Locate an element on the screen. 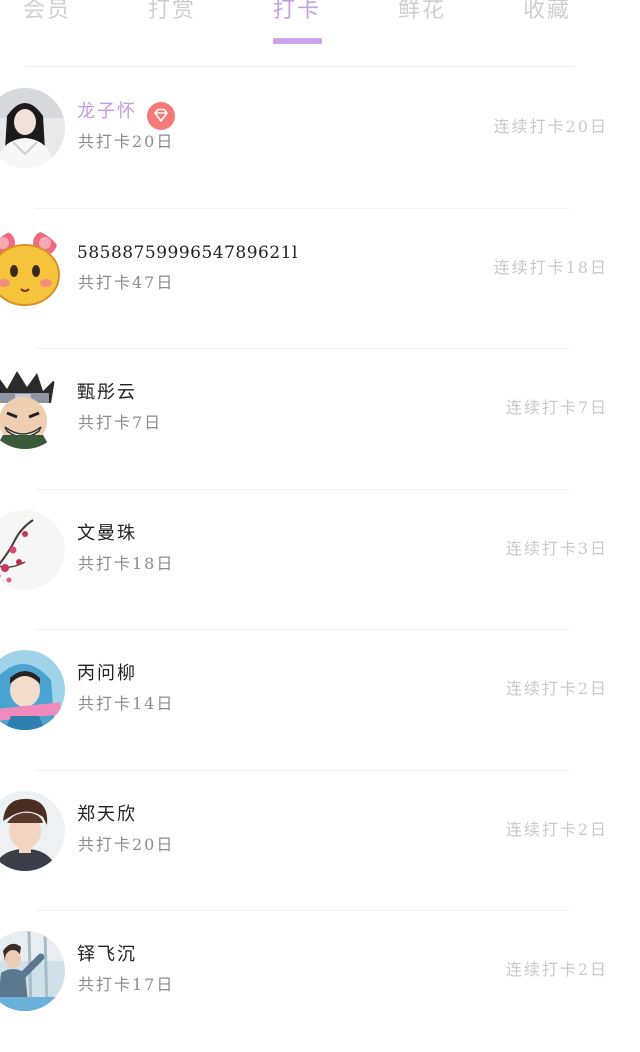 This screenshot has width=640, height=1052. tab-checkin: 打卡 is located at coordinates (297, 13).